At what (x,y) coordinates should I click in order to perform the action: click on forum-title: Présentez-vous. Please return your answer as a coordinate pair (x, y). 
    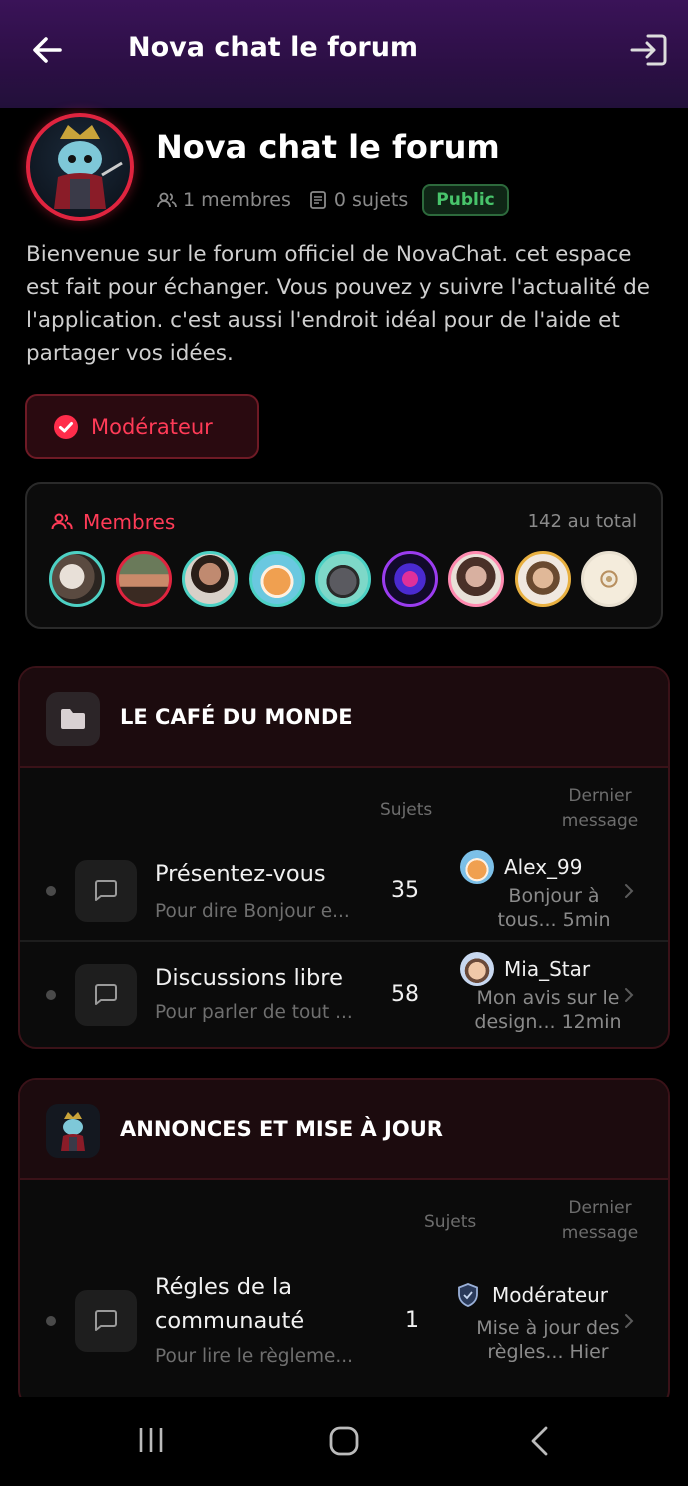
    Looking at the image, I should click on (240, 874).